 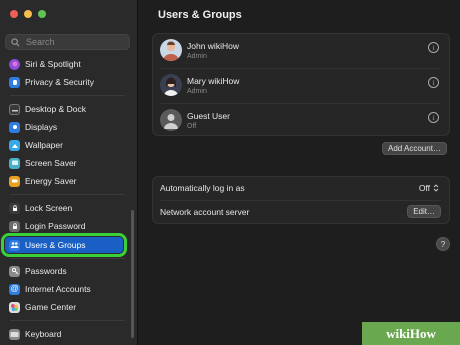 What do you see at coordinates (14, 127) in the screenshot?
I see `sun-icon` at bounding box center [14, 127].